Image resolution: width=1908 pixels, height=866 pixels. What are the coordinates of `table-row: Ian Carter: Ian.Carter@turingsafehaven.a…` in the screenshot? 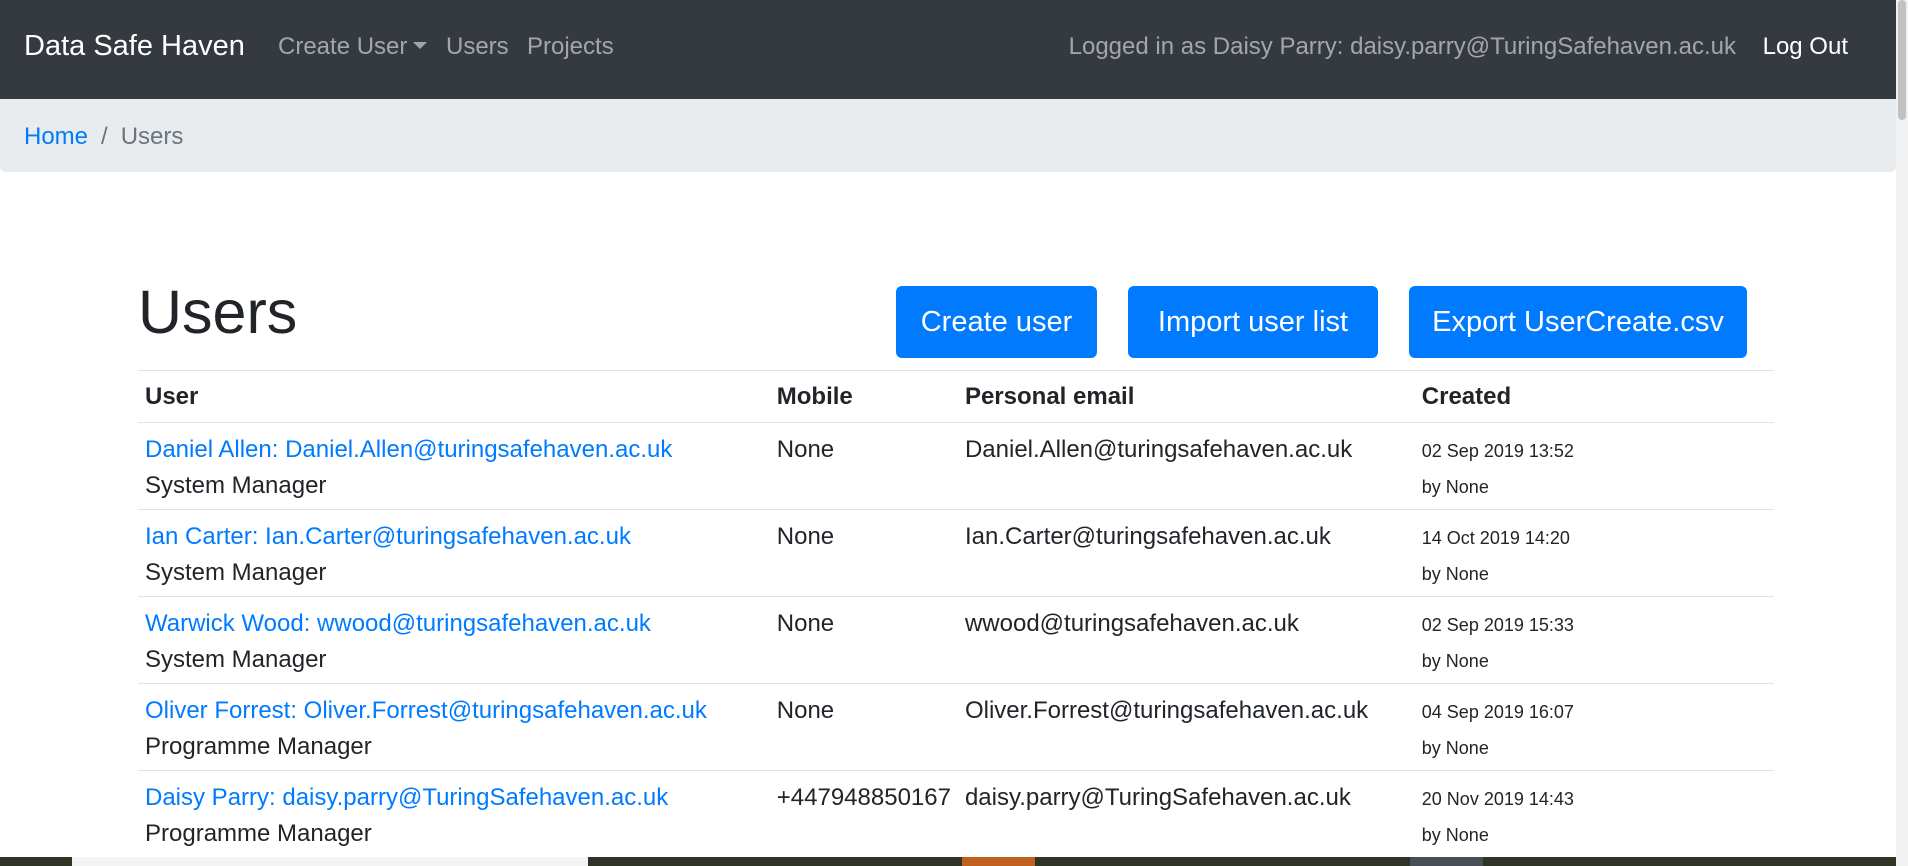 It's located at (956, 553).